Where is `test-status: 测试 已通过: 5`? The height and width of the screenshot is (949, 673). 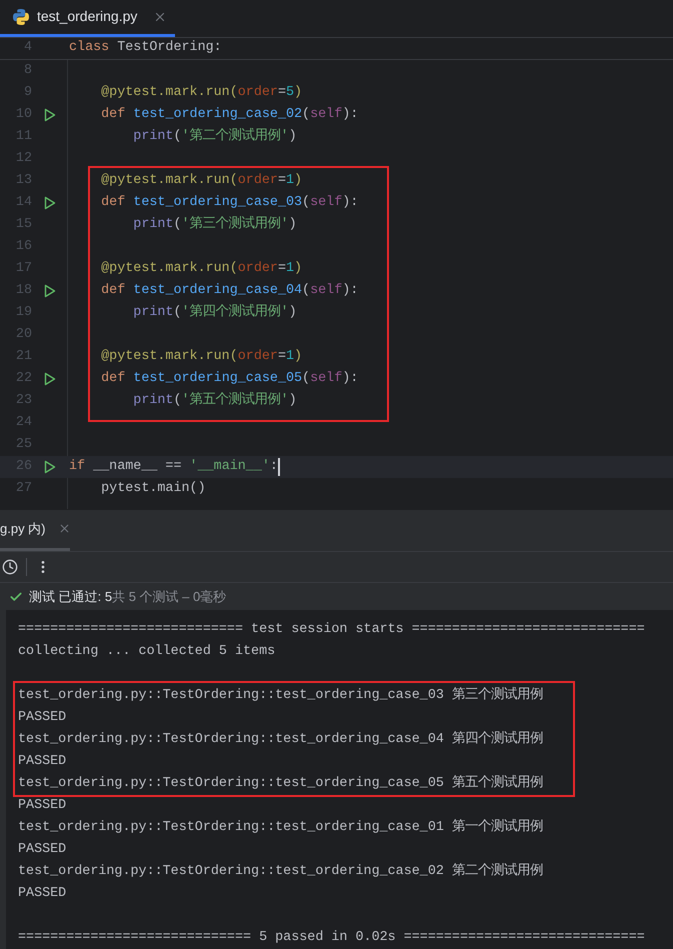
test-status: 测试 已通过: 5 is located at coordinates (70, 597).